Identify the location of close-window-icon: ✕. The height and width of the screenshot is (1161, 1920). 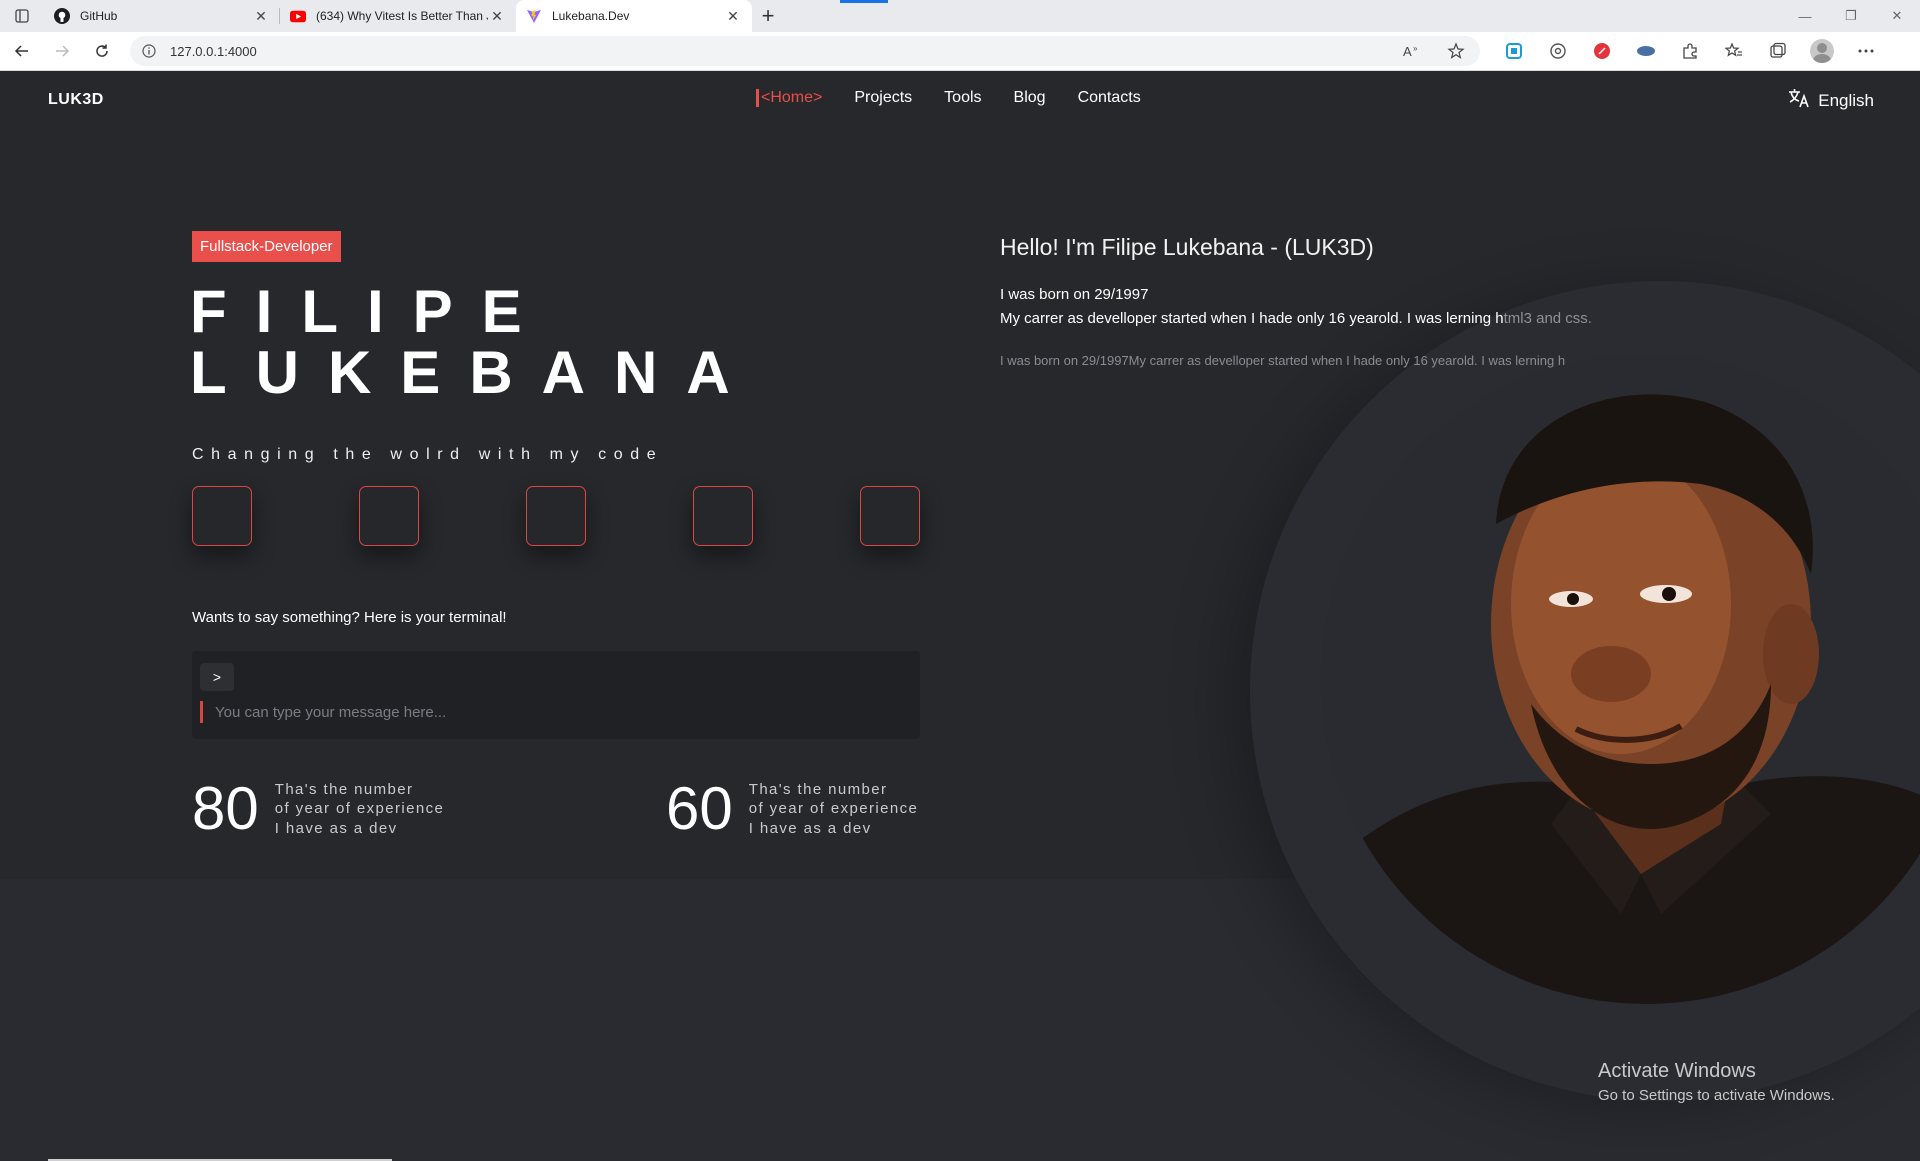
(1897, 16).